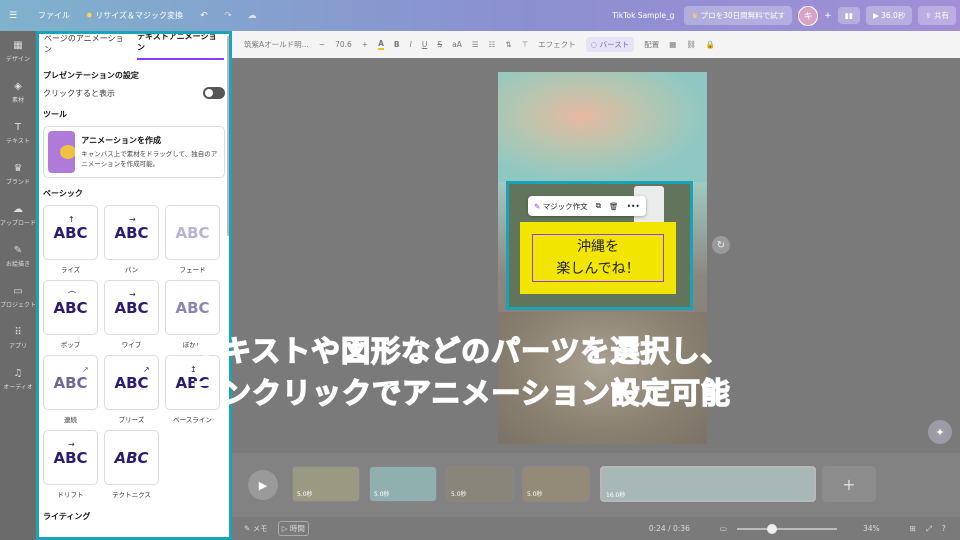 The image size is (960, 540). Describe the element at coordinates (508, 44) in the screenshot. I see `spacing-icon: ⇅` at that location.